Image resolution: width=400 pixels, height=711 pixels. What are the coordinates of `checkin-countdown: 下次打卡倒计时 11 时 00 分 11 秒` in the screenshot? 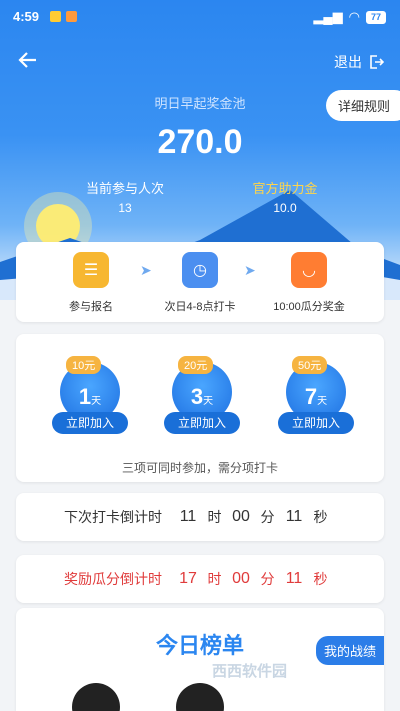 It's located at (200, 517).